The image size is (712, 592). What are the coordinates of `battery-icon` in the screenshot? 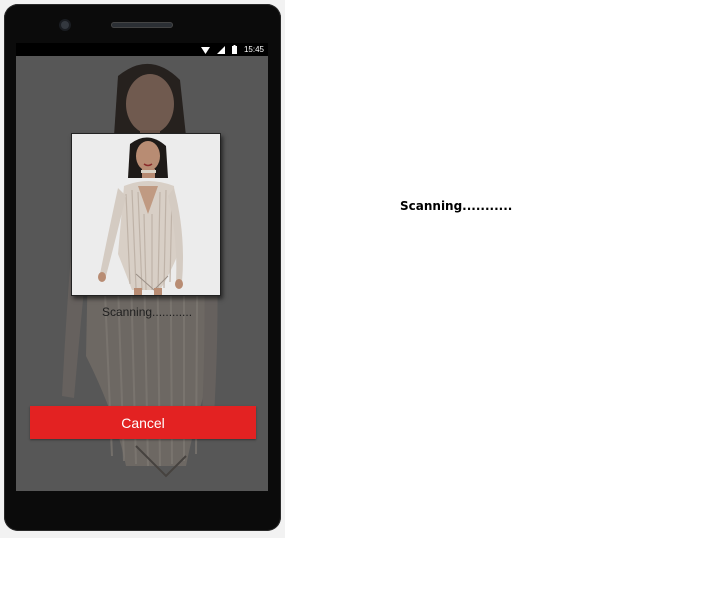 It's located at (234, 49).